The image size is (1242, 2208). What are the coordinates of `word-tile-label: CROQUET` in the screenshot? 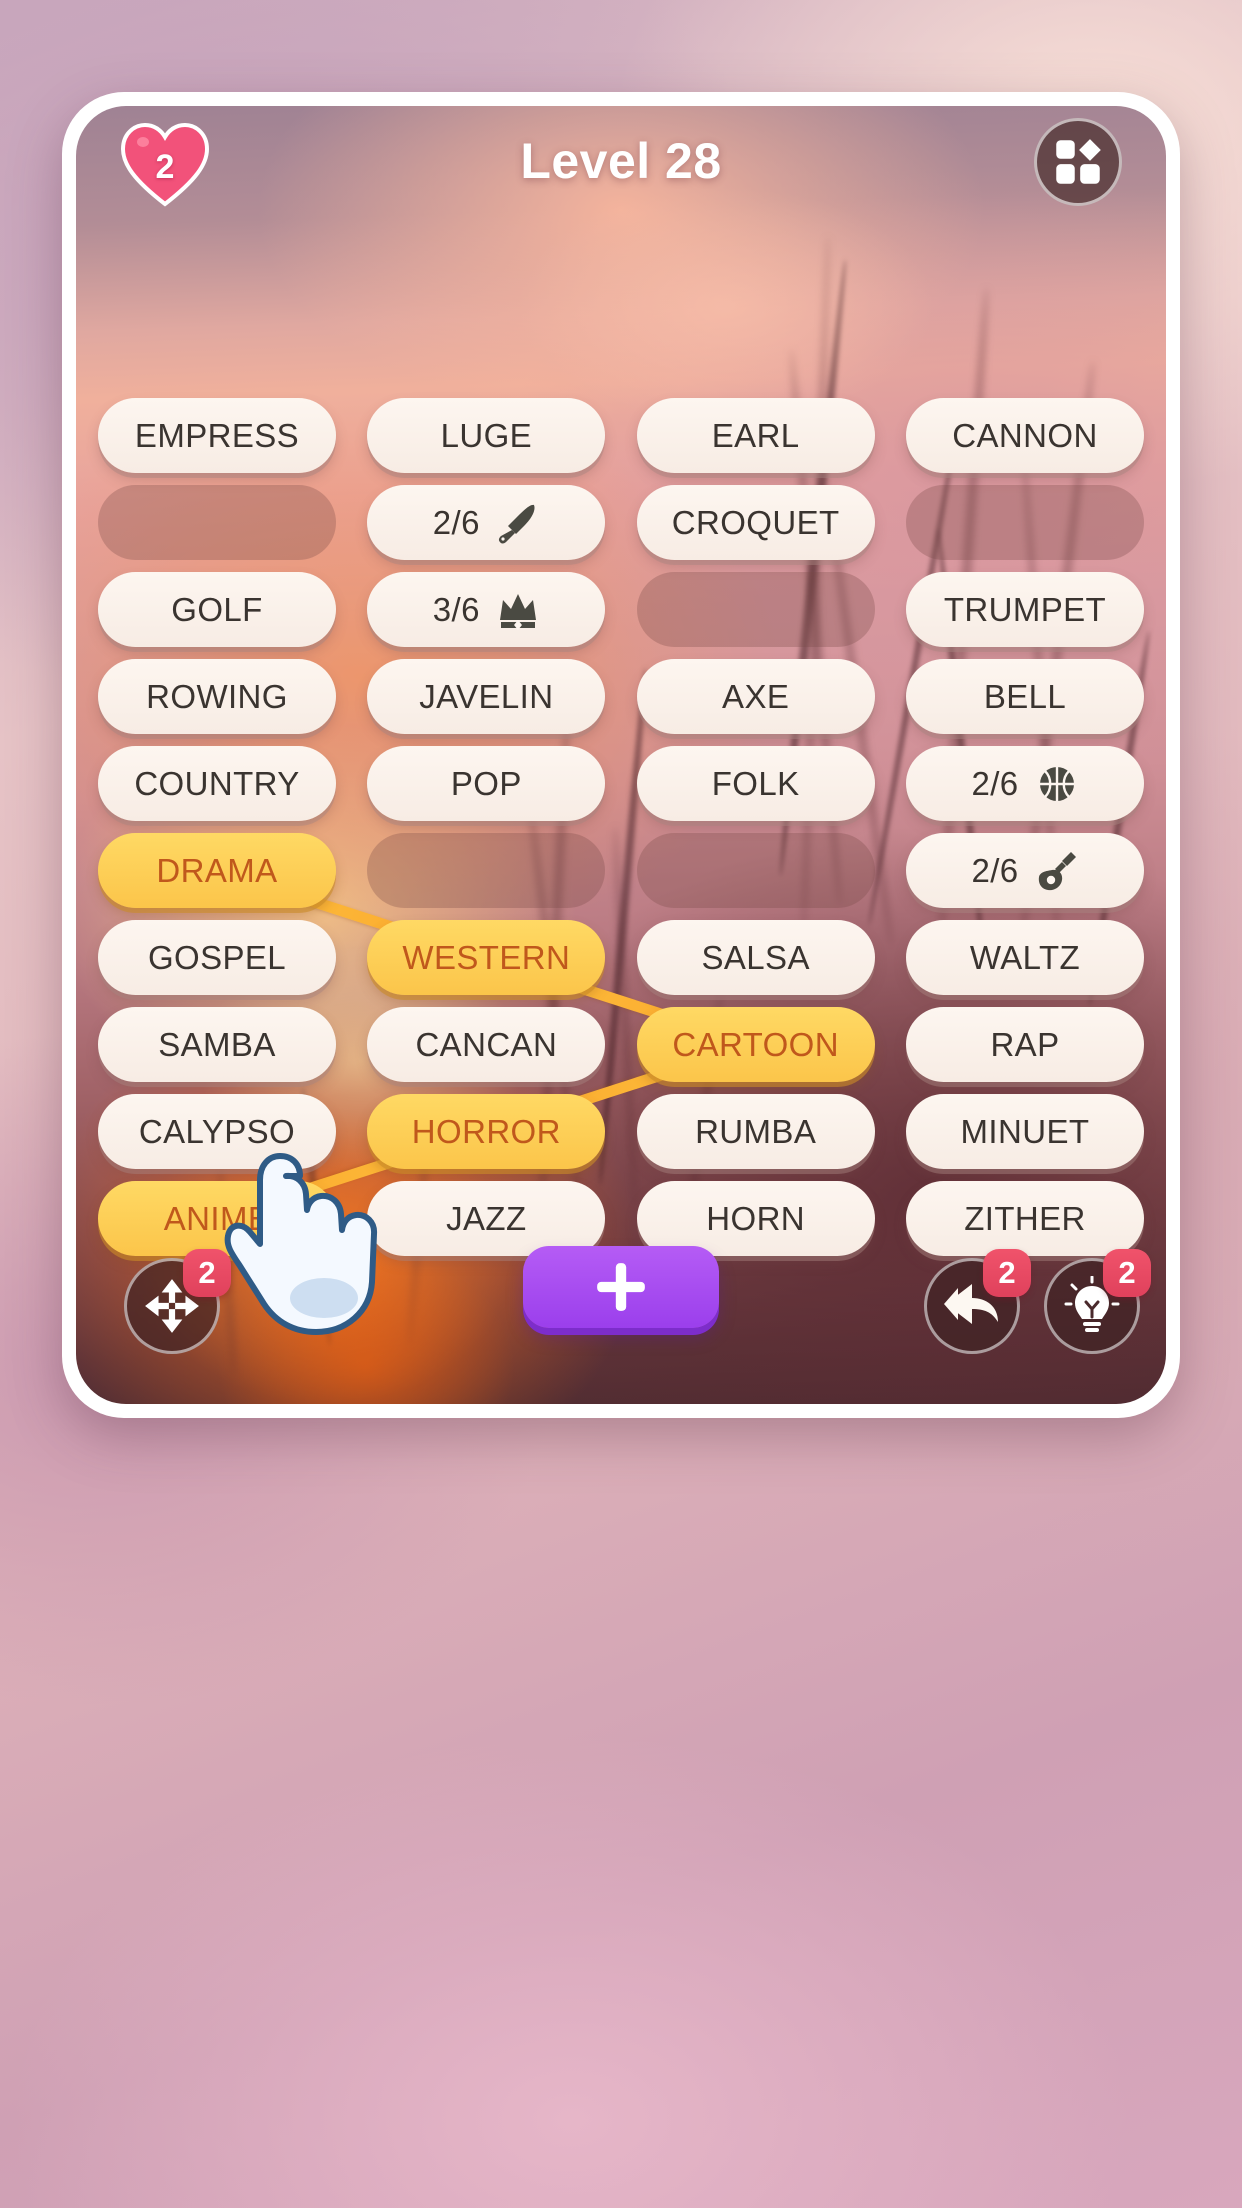 It's located at (755, 522).